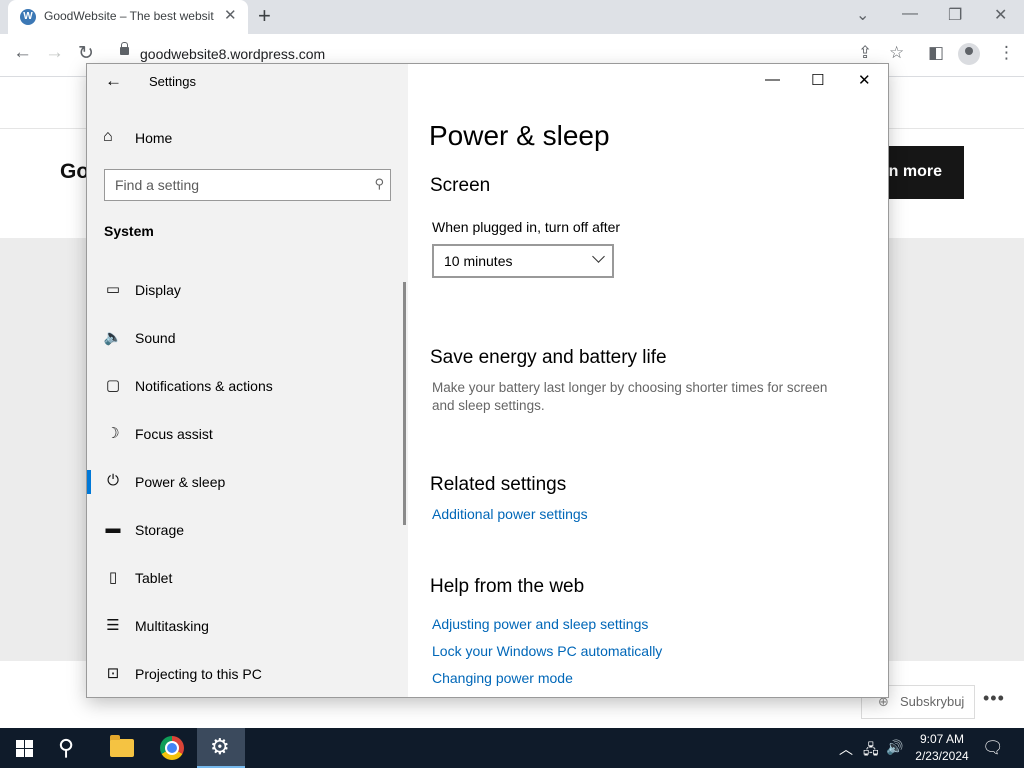 The image size is (1024, 768). I want to click on nav-item-label: Focus assist, so click(174, 434).